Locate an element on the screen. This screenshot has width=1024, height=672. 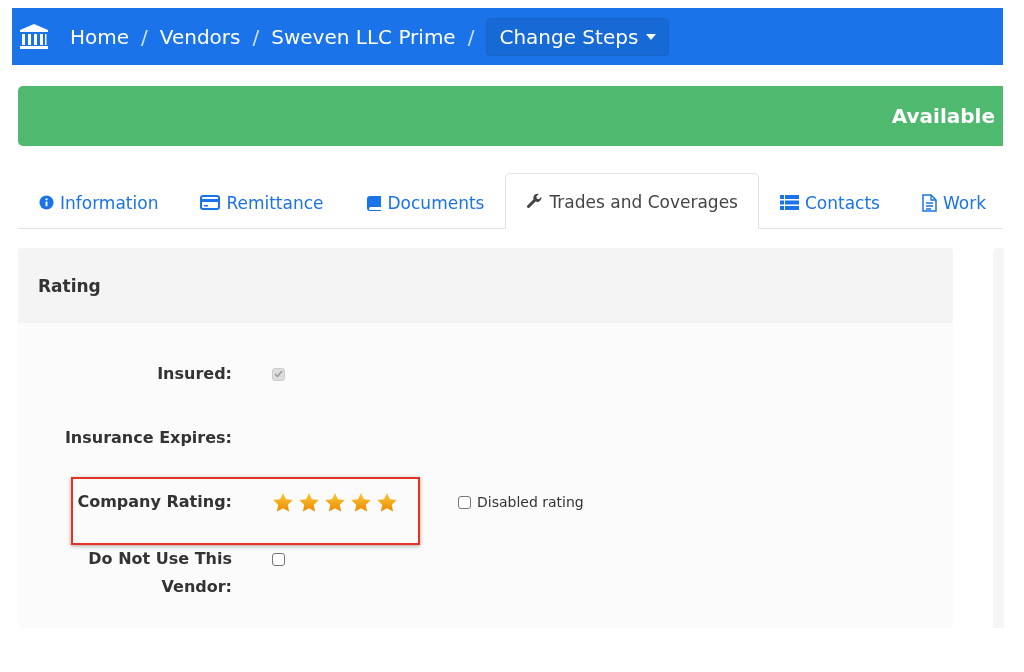
document-icon is located at coordinates (929, 202).